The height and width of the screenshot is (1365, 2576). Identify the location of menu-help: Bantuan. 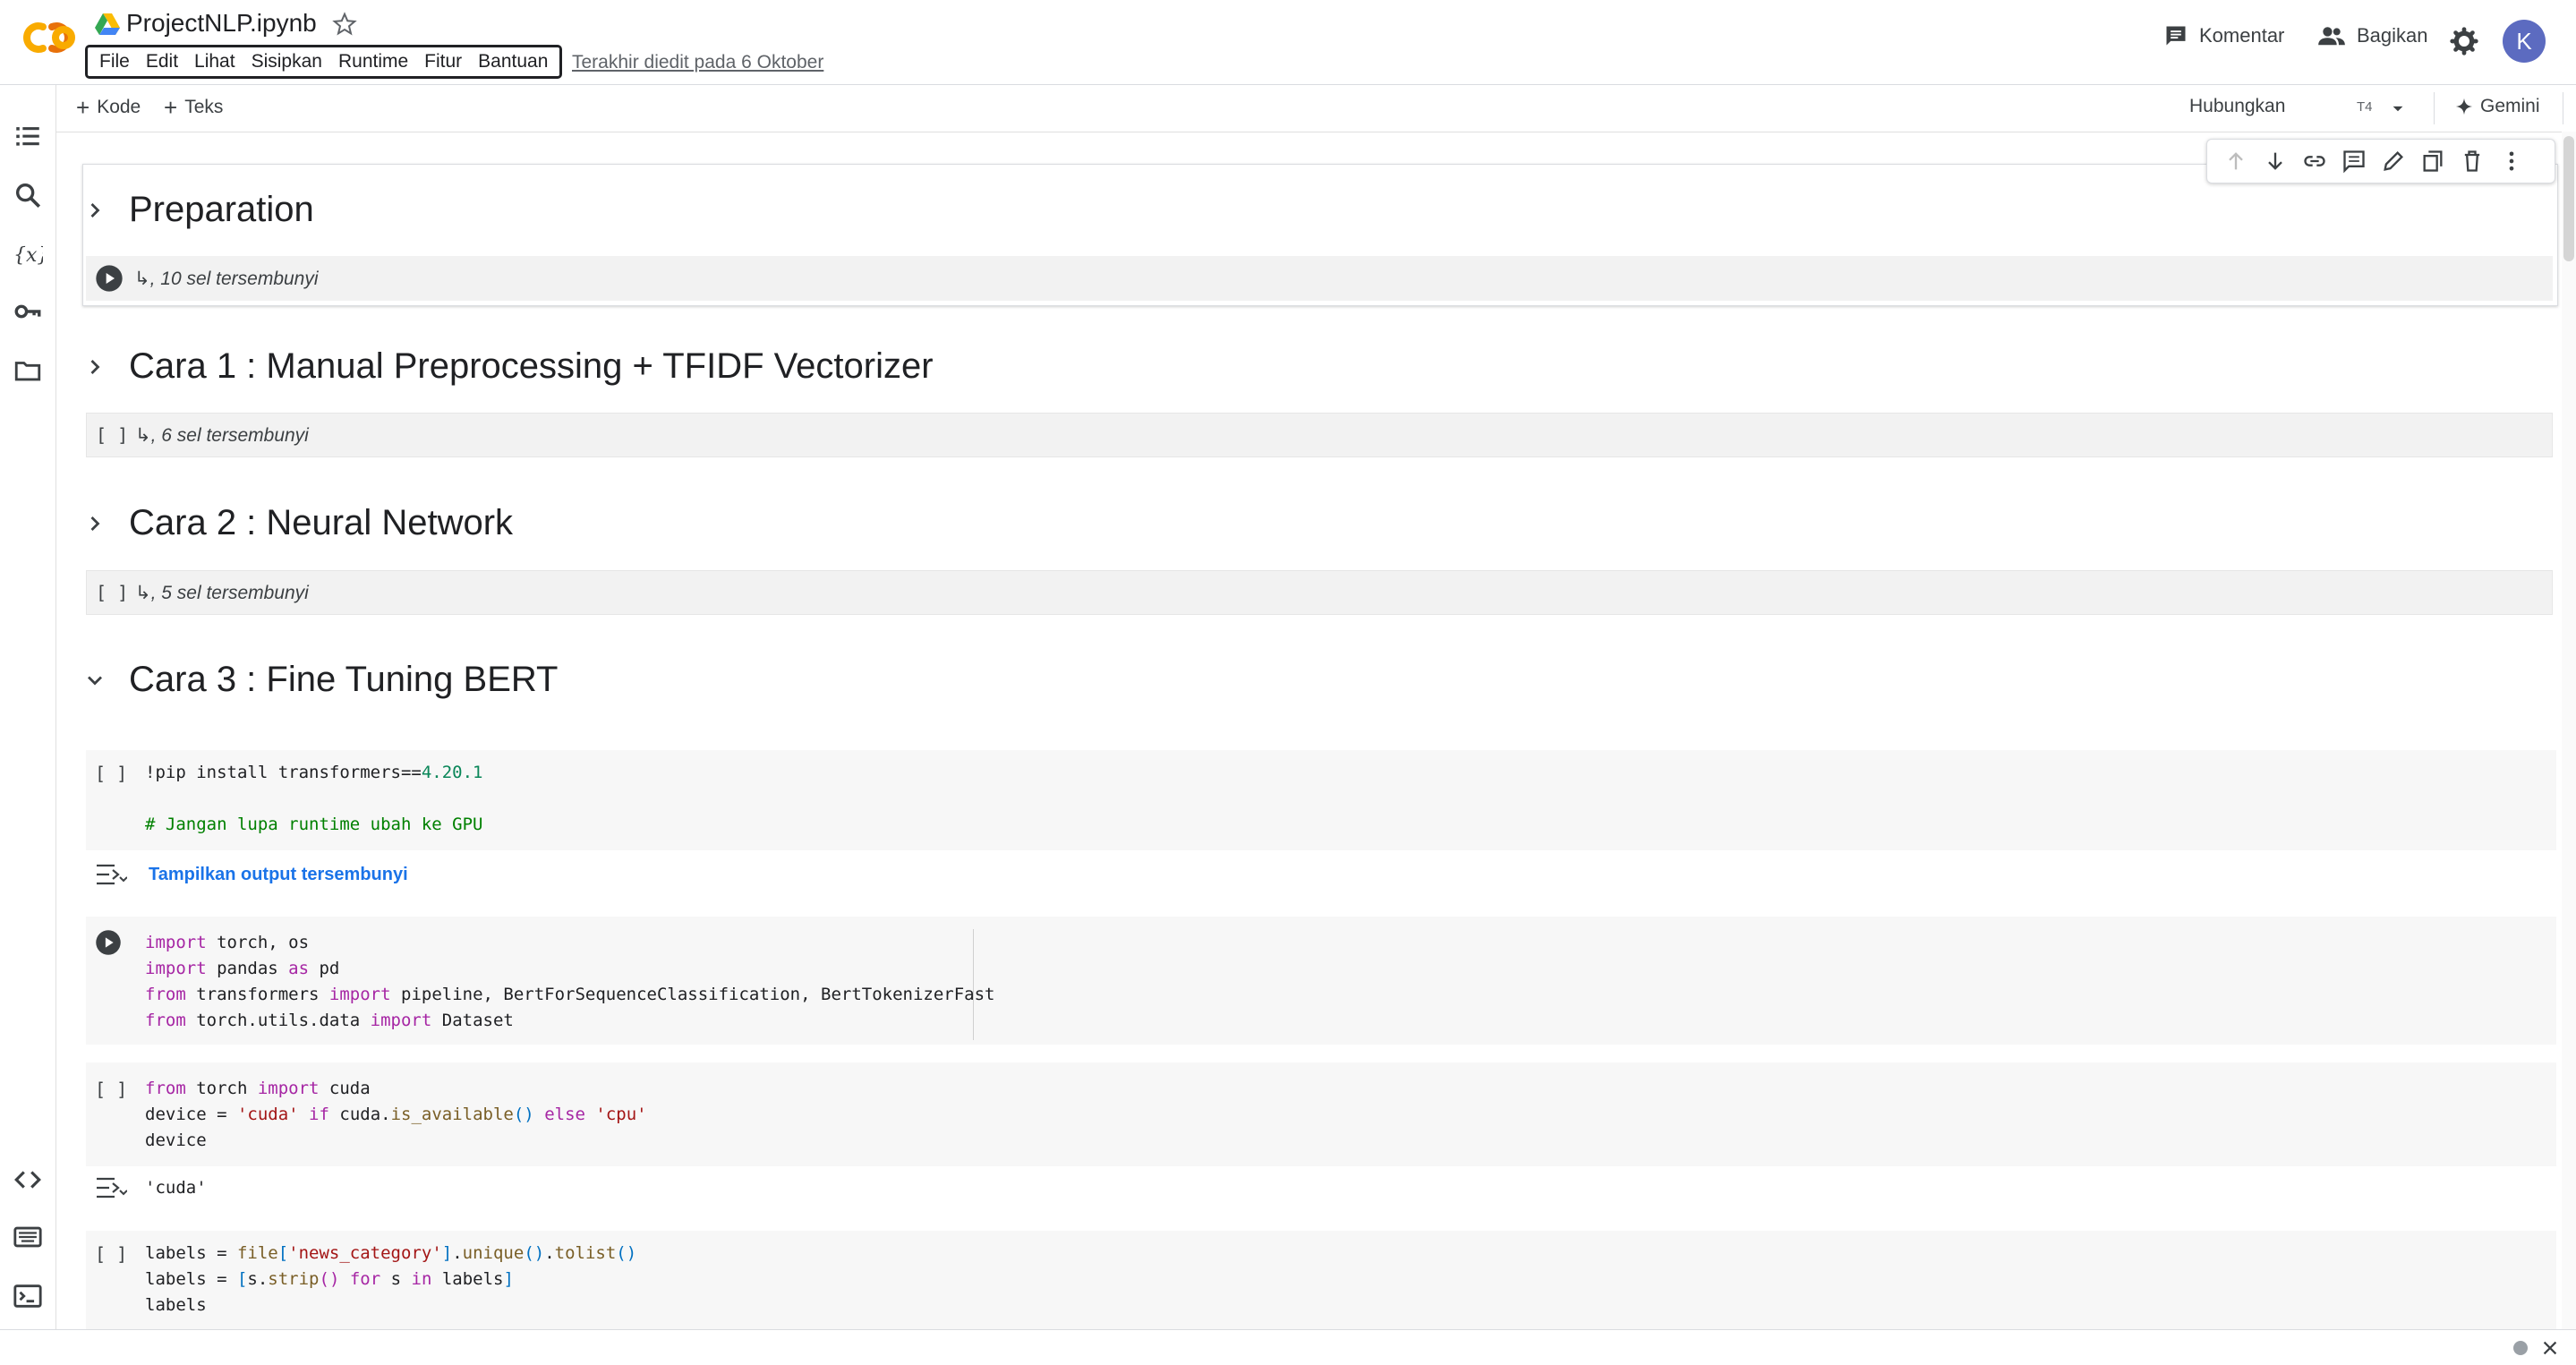
(513, 62).